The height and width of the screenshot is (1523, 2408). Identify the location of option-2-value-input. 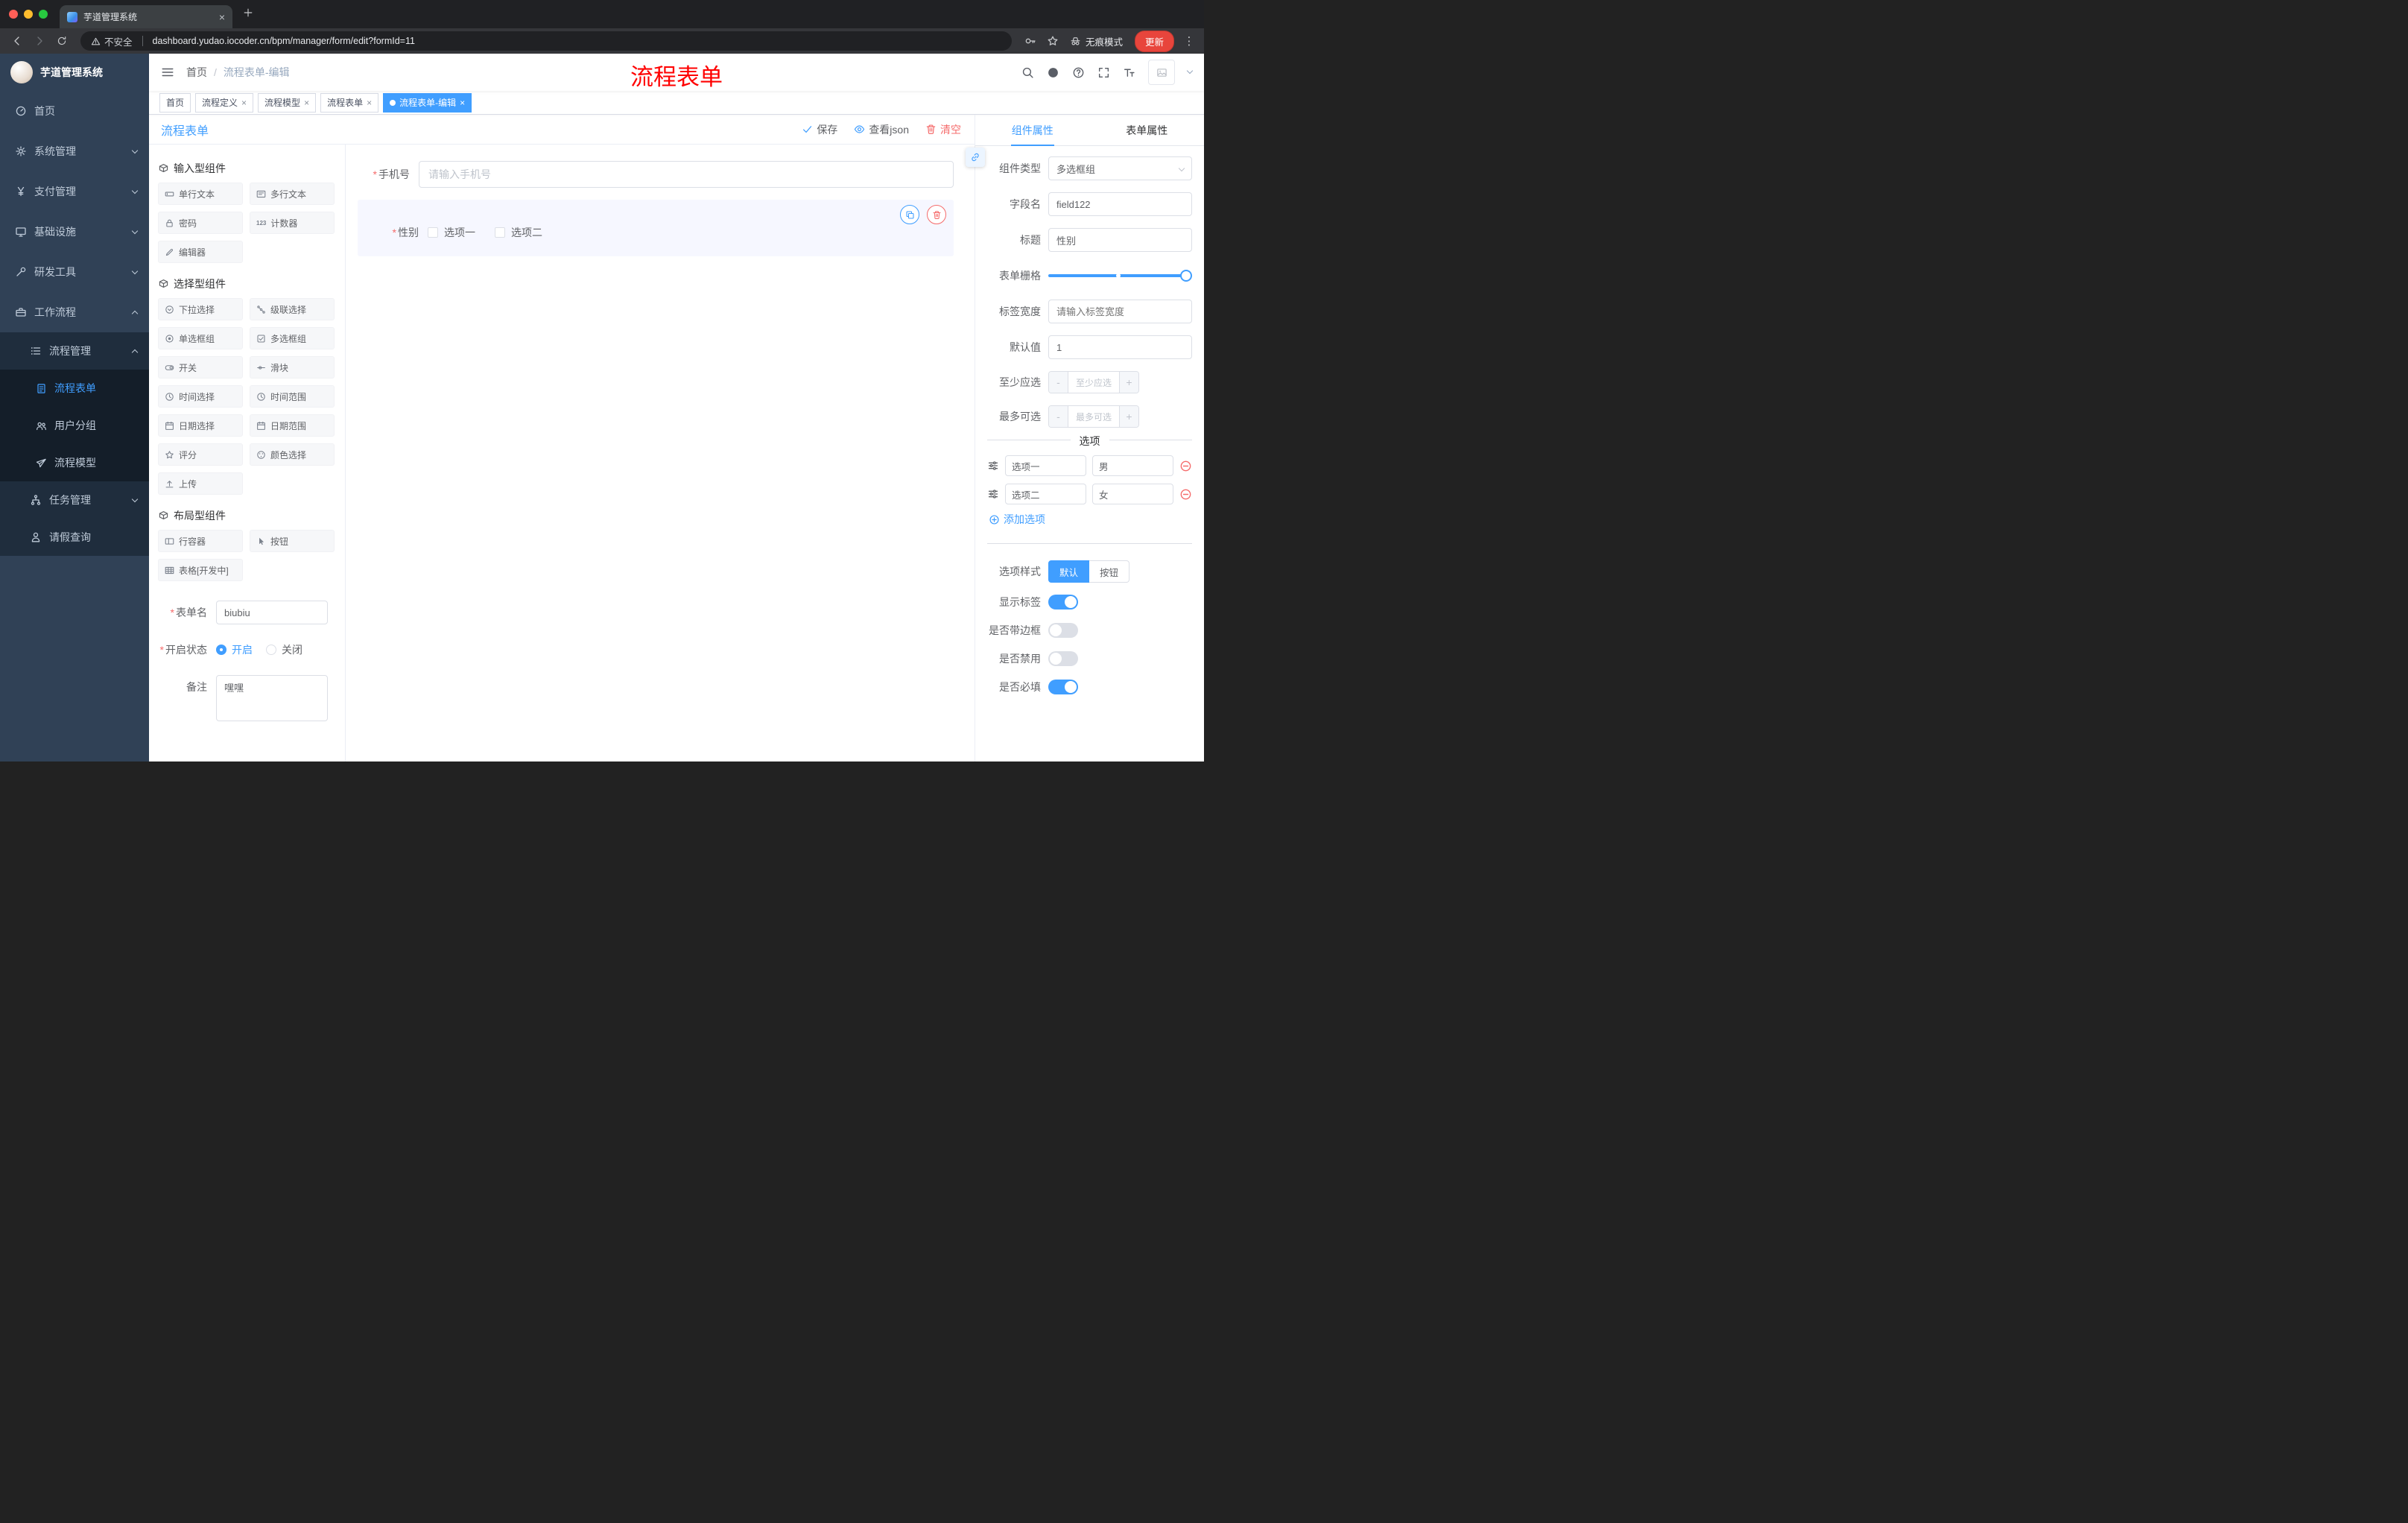
(1132, 494).